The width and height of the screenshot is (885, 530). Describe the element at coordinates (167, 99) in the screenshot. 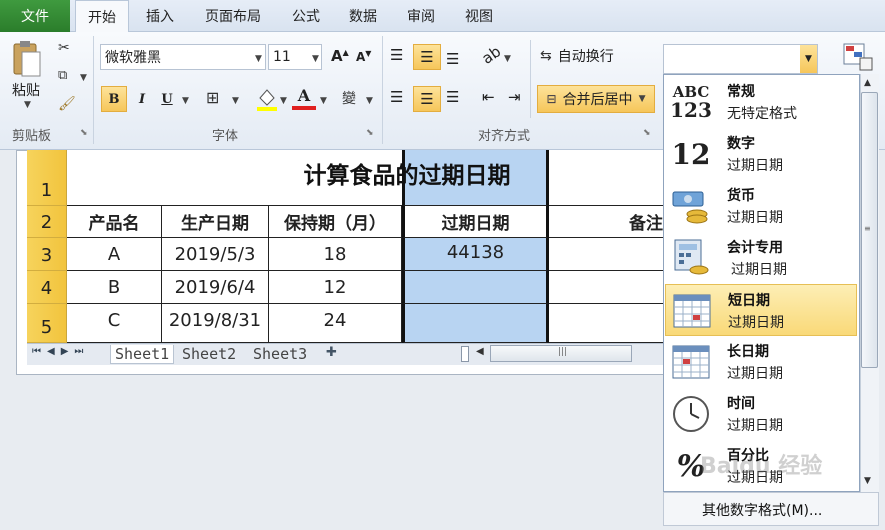

I see `underline-button: U` at that location.